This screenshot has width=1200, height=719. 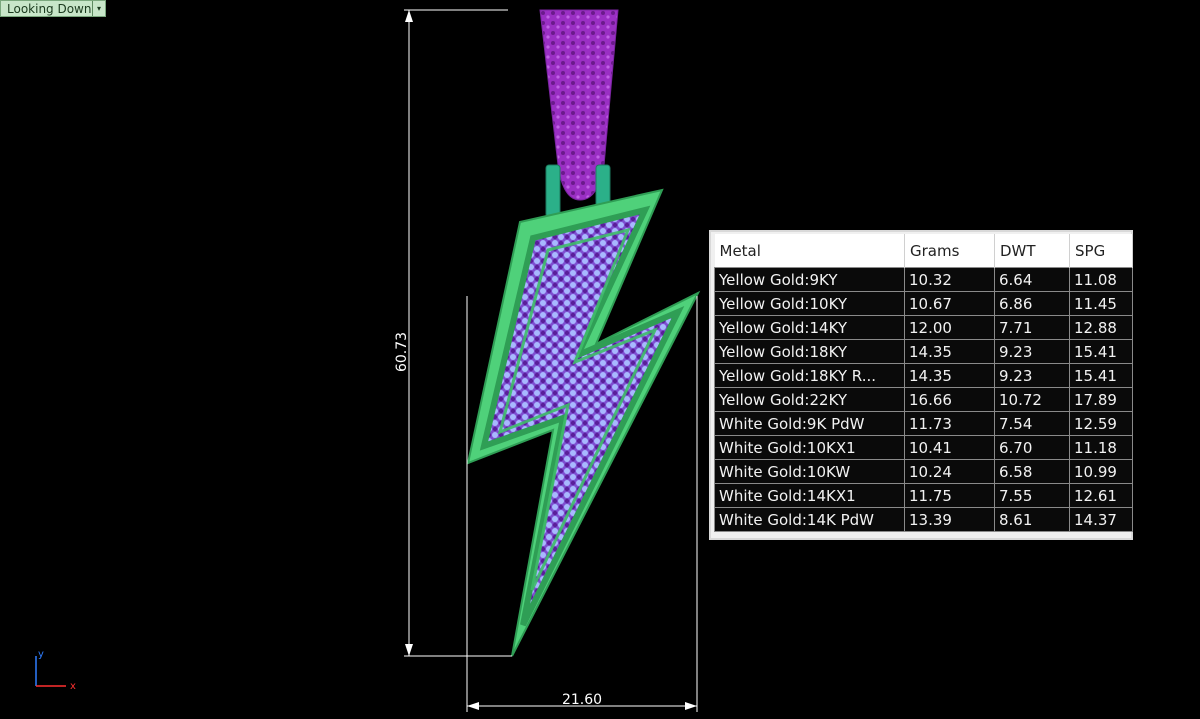 I want to click on table-row: Yellow Gold:22KY 16.66 10.72 17.89, so click(x=923, y=399).